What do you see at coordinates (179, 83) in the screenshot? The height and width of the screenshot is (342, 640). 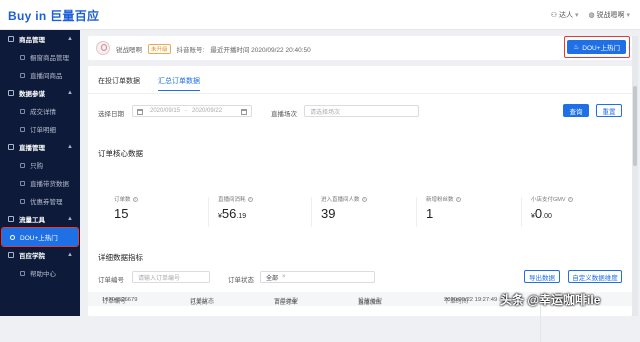 I see `tab-summary-orders: 汇总订单数据` at bounding box center [179, 83].